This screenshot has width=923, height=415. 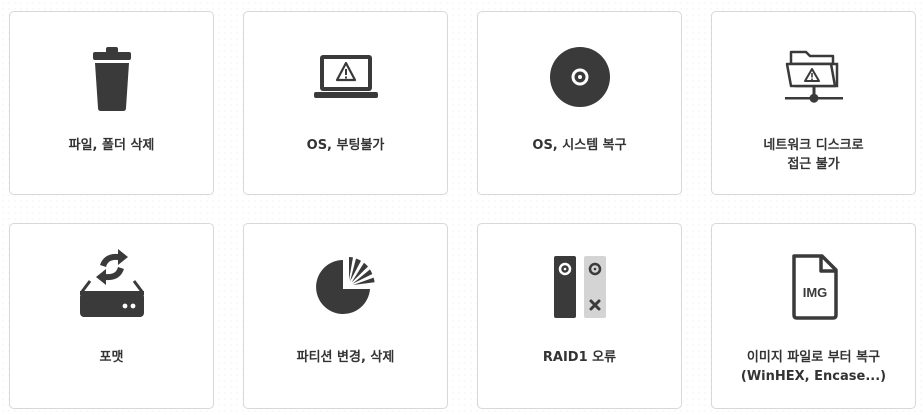 What do you see at coordinates (345, 145) in the screenshot?
I see `card-label: OS, 부팅불가` at bounding box center [345, 145].